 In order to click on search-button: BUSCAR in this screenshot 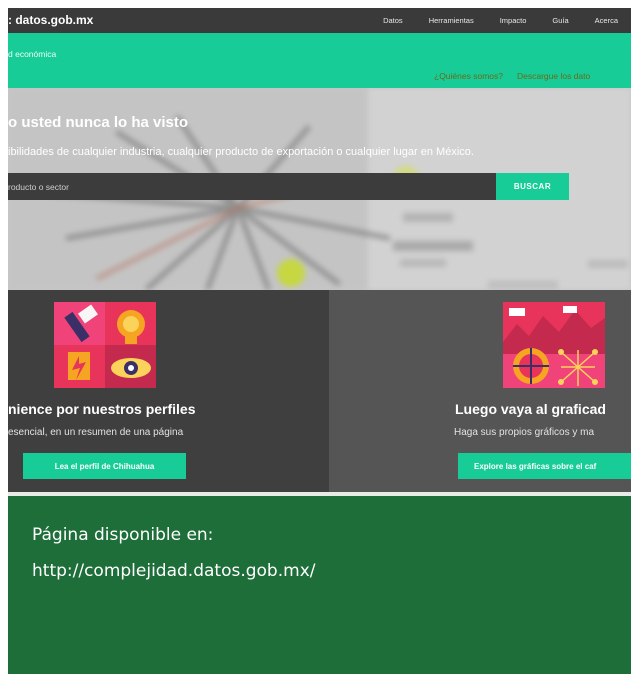, I will do `click(532, 186)`.